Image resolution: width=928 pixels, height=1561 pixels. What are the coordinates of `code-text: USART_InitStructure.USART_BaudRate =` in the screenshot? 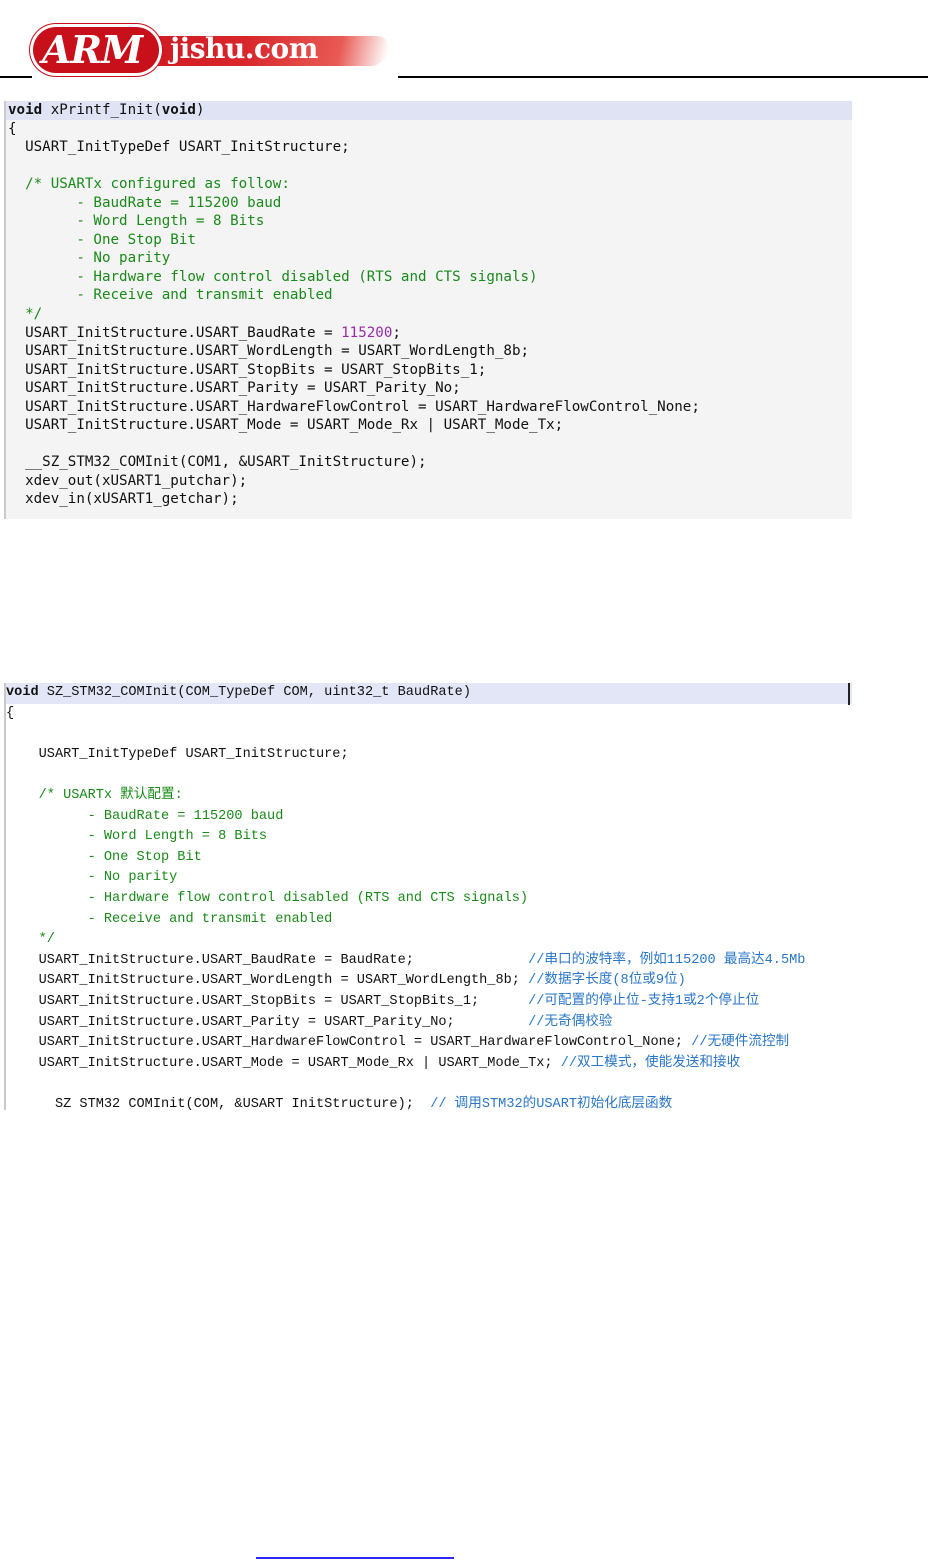 It's located at (175, 332).